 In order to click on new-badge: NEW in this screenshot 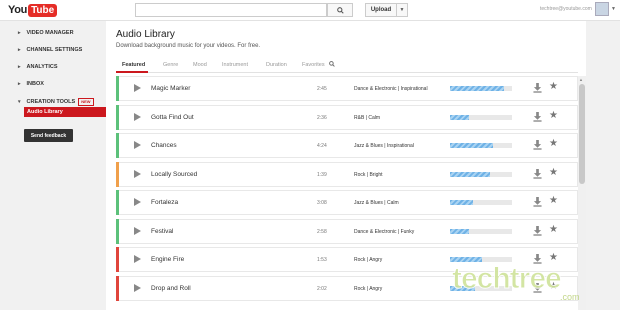, I will do `click(86, 102)`.